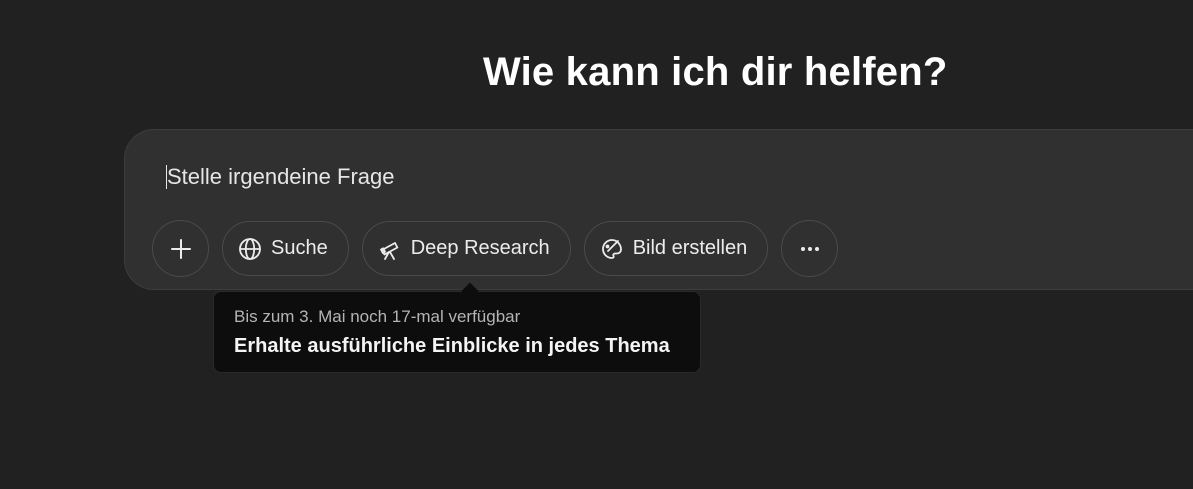 The width and height of the screenshot is (1193, 489). Describe the element at coordinates (377, 316) in the screenshot. I see `tooltip-usage-limit: Bis zum 3. Mai noch 17-mal verfügbar` at that location.